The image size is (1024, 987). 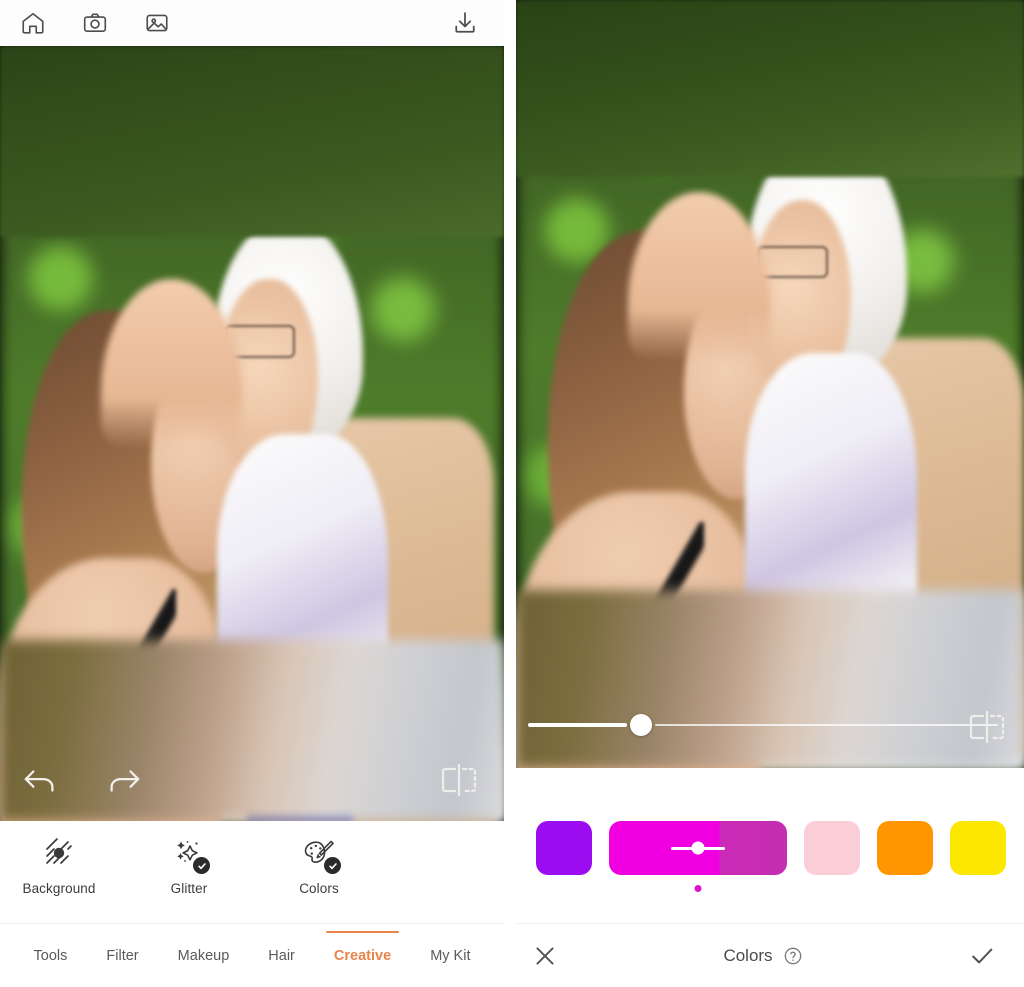 What do you see at coordinates (33, 23) in the screenshot?
I see `home-icon` at bounding box center [33, 23].